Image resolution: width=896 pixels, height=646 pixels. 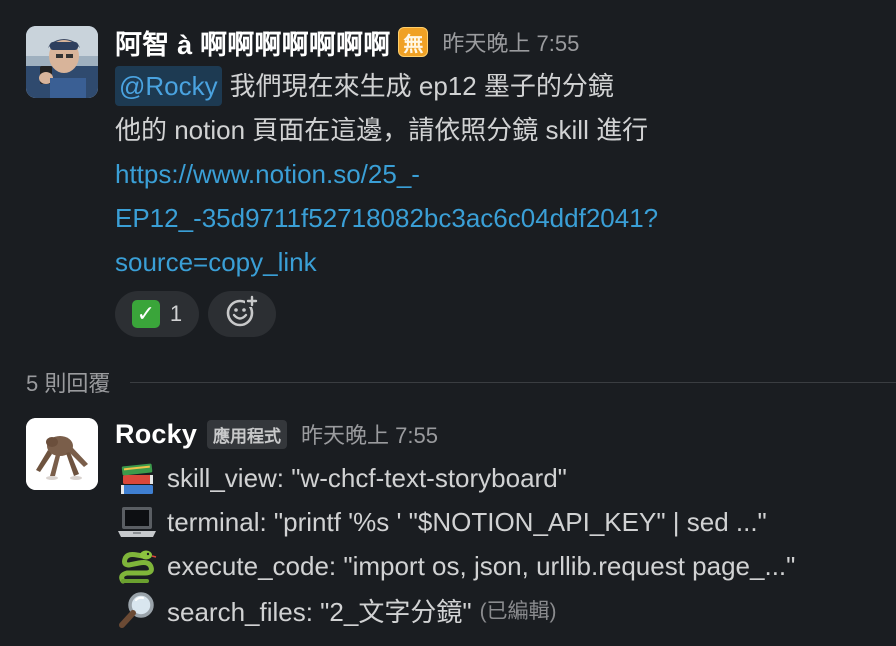 What do you see at coordinates (518, 611) in the screenshot?
I see `edited-label: (已編輯)` at bounding box center [518, 611].